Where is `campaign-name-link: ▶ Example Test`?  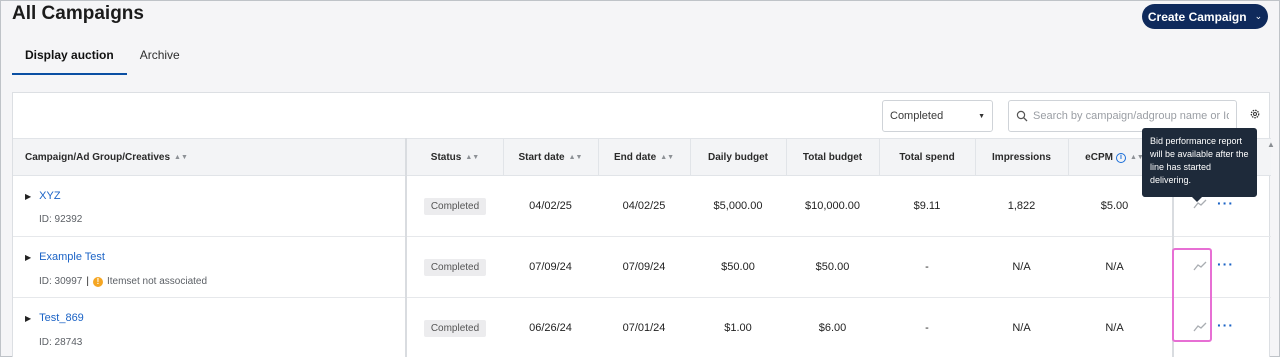
campaign-name-link: ▶ Example Test is located at coordinates (65, 257).